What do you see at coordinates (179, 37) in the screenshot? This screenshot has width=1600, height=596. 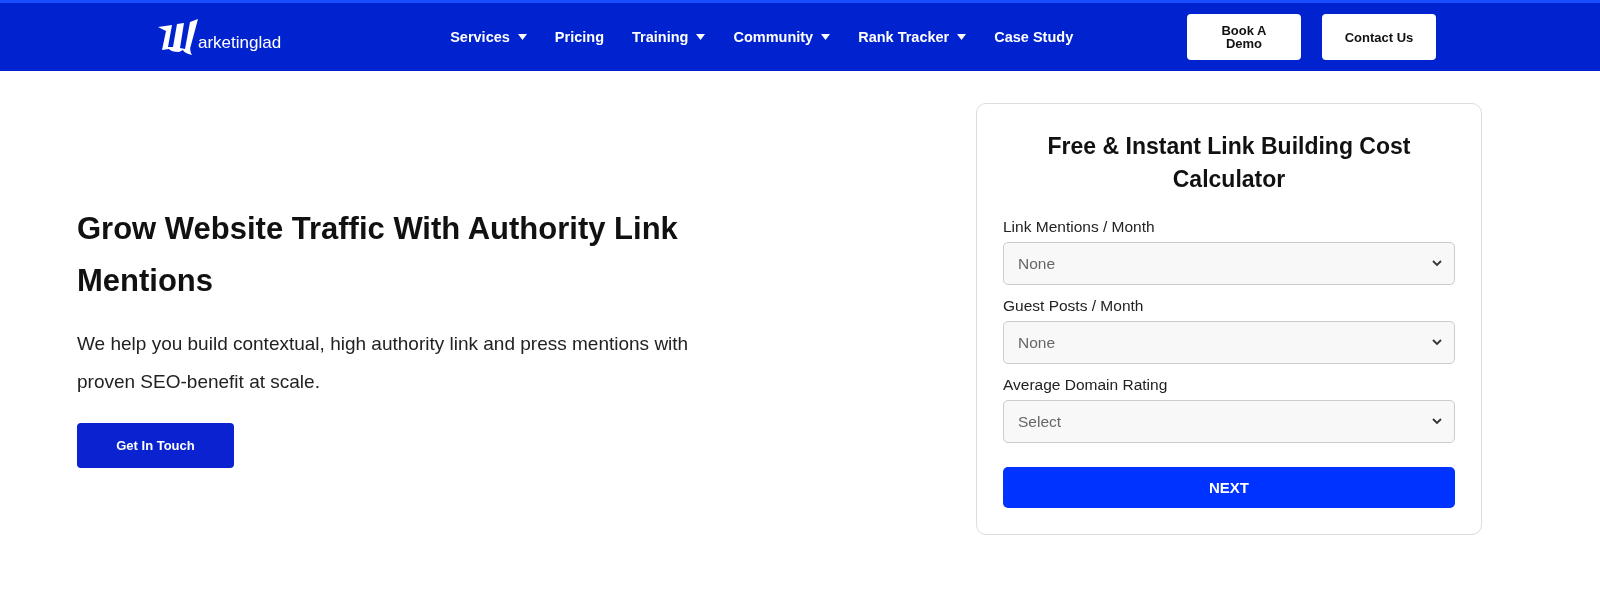 I see `logo-icon` at bounding box center [179, 37].